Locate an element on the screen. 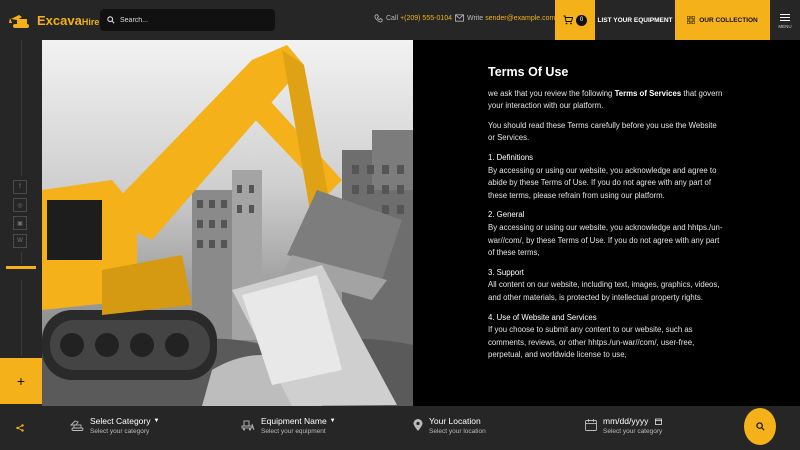 The width and height of the screenshot is (800, 450). call-contact: Call +(209) 555-0104 is located at coordinates (413, 18).